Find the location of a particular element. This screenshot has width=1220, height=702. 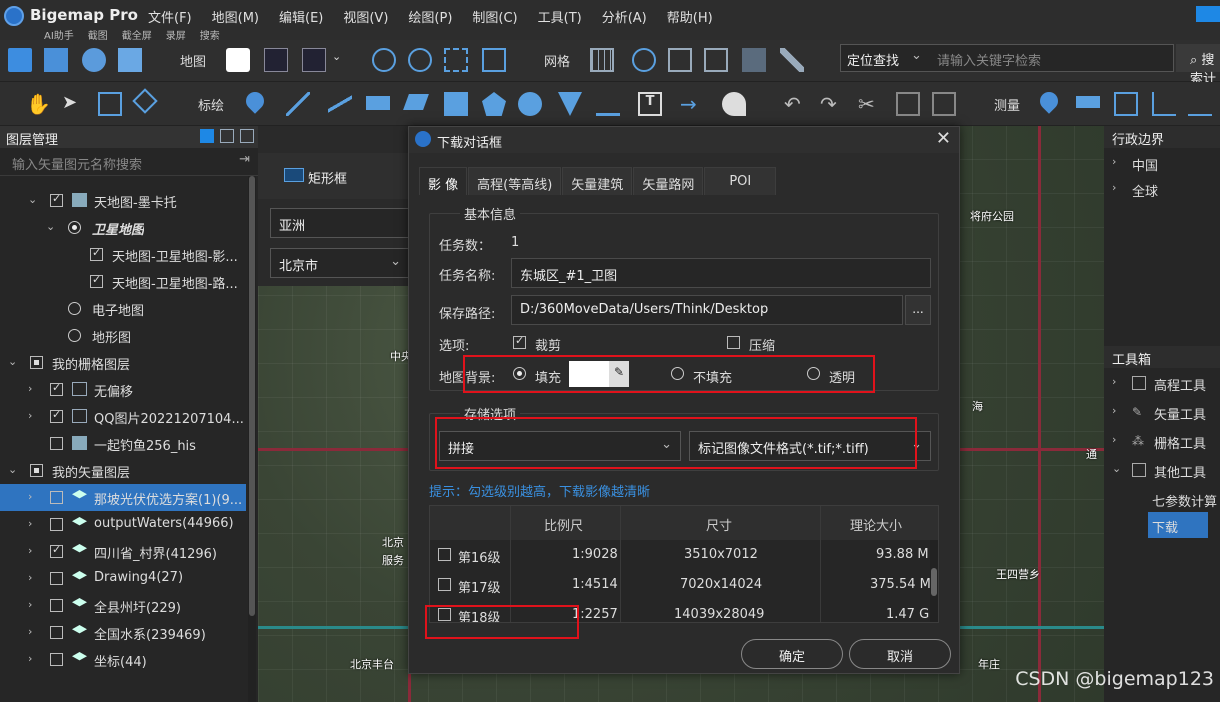

open-folder-icon is located at coordinates (20, 60).